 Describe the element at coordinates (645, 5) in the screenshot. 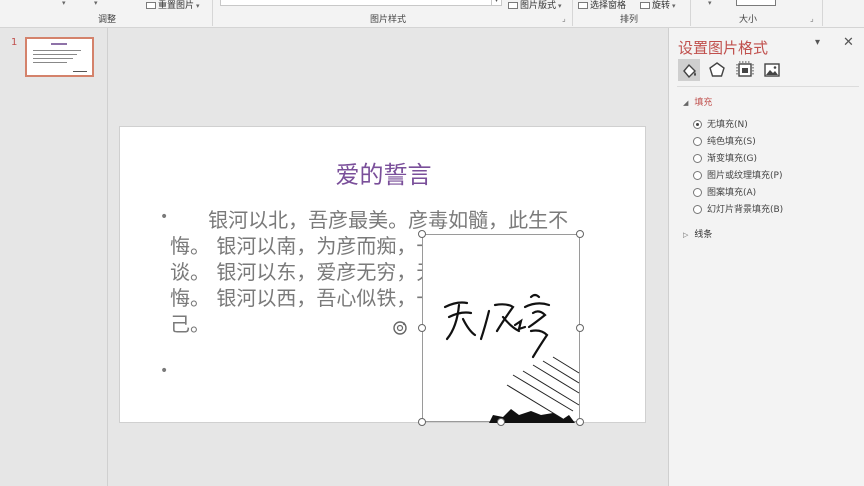

I see `rotate-icon` at that location.